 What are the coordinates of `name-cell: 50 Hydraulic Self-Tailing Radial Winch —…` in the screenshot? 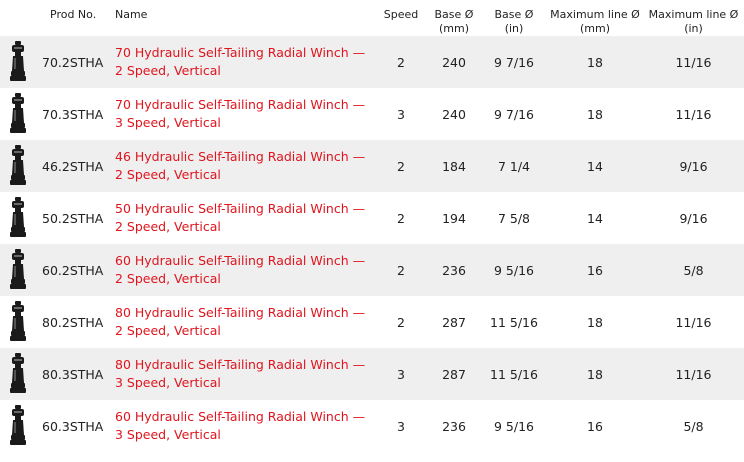 It's located at (242, 218).